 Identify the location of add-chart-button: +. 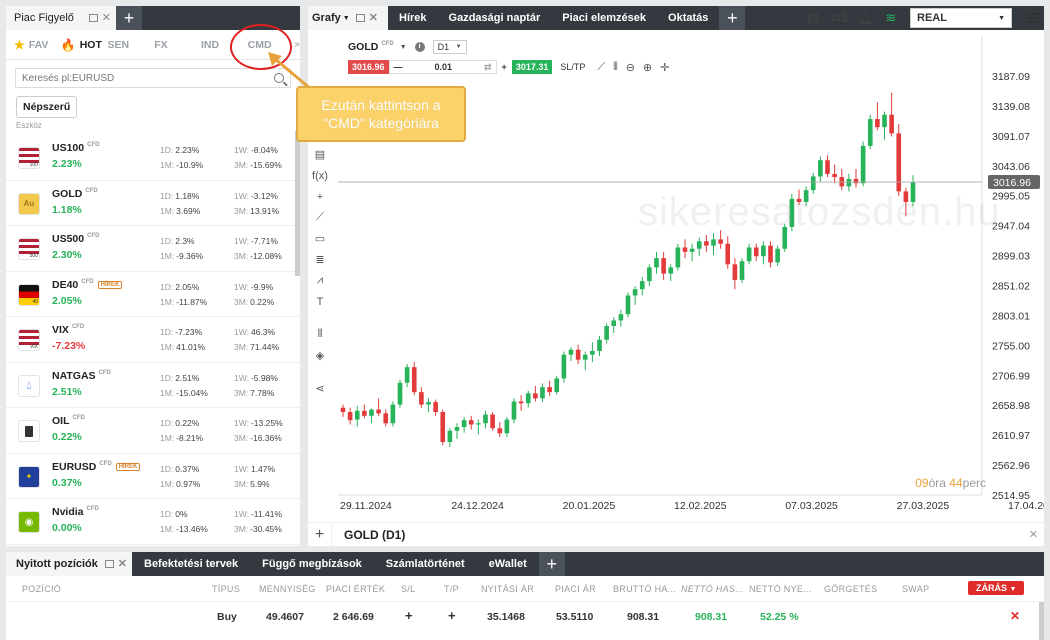
(320, 534).